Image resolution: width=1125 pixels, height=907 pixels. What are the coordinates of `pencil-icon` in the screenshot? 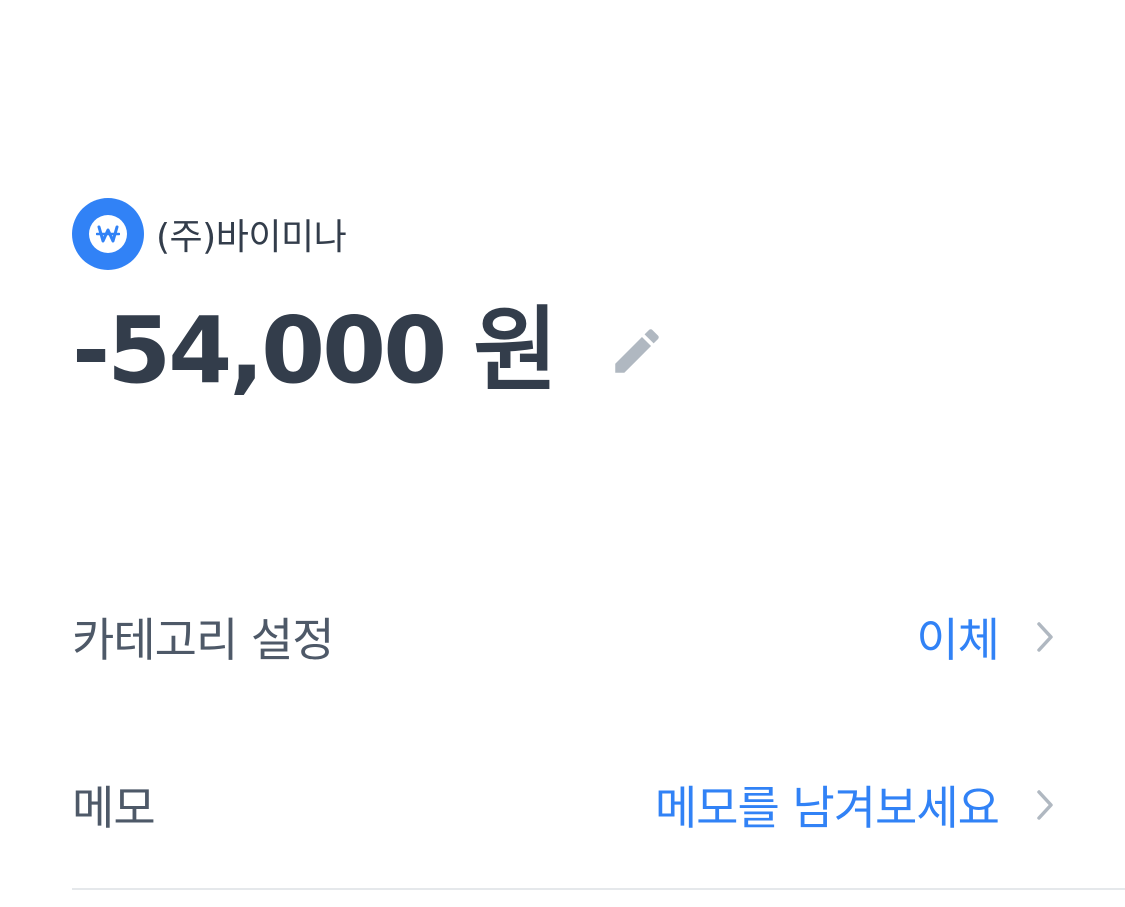 It's located at (637, 351).